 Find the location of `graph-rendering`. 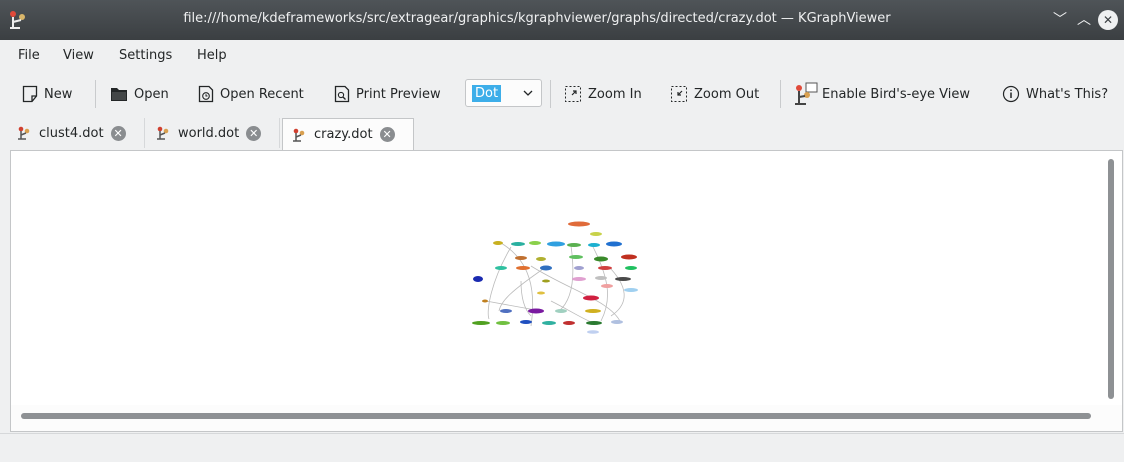

graph-rendering is located at coordinates (555, 277).